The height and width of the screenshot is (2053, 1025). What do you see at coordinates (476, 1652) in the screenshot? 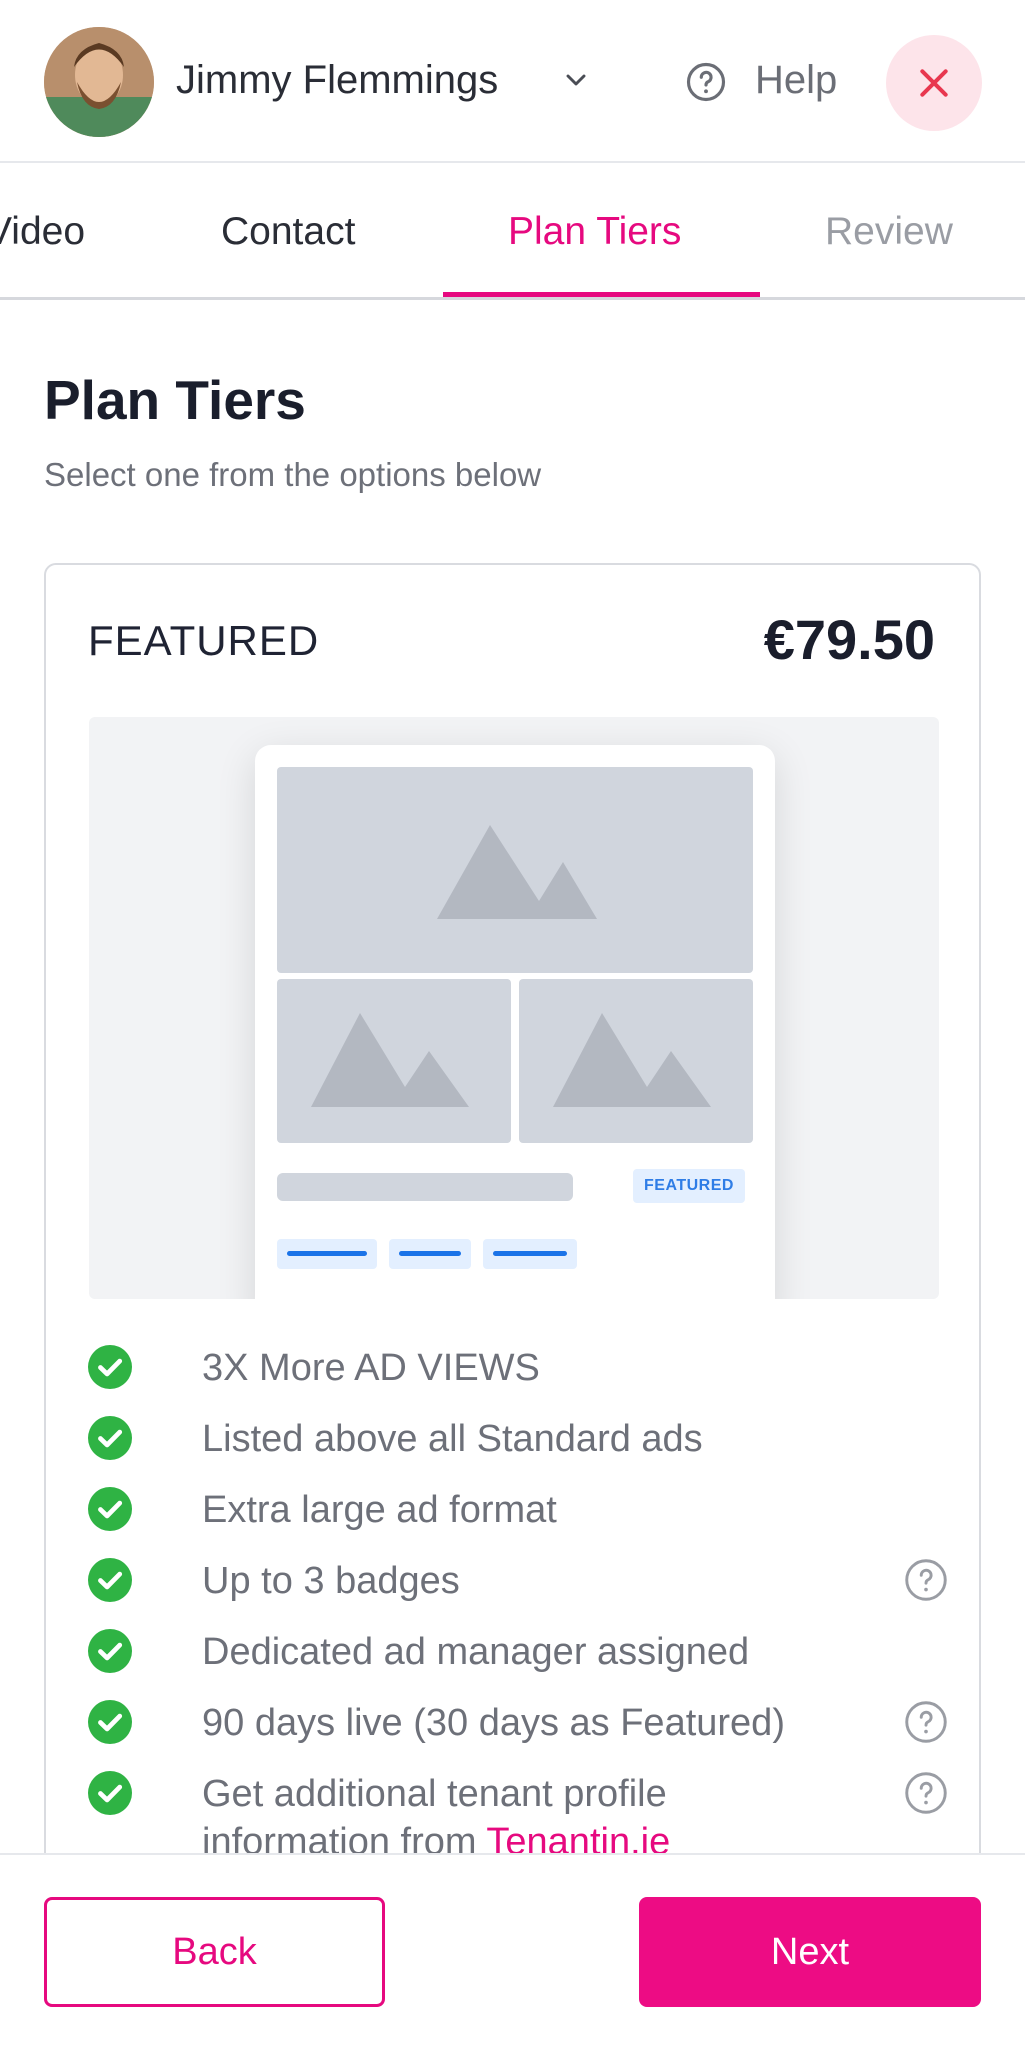
I see `feature-label: Dedicated ad manager assigned` at bounding box center [476, 1652].